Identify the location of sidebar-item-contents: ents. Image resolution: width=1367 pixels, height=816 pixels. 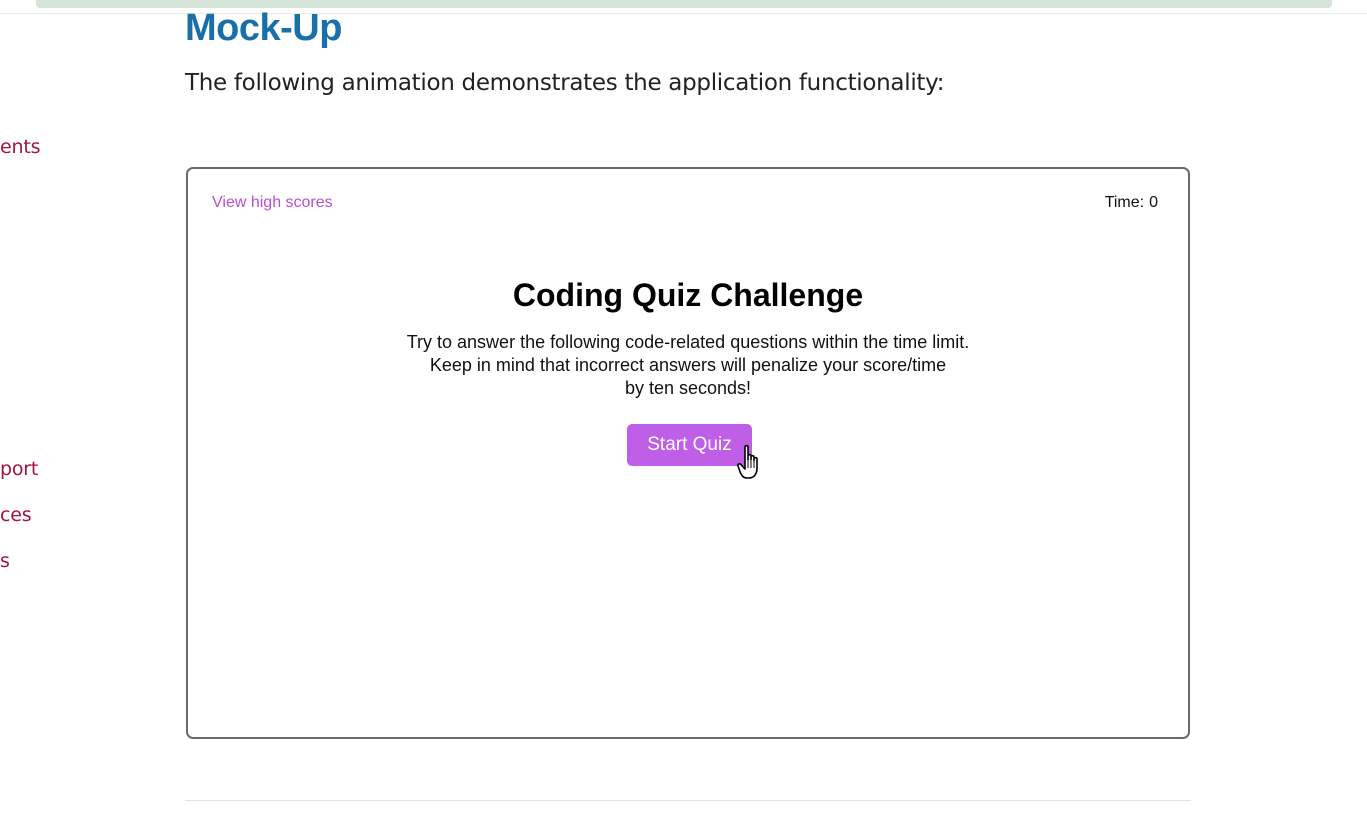
(20, 147).